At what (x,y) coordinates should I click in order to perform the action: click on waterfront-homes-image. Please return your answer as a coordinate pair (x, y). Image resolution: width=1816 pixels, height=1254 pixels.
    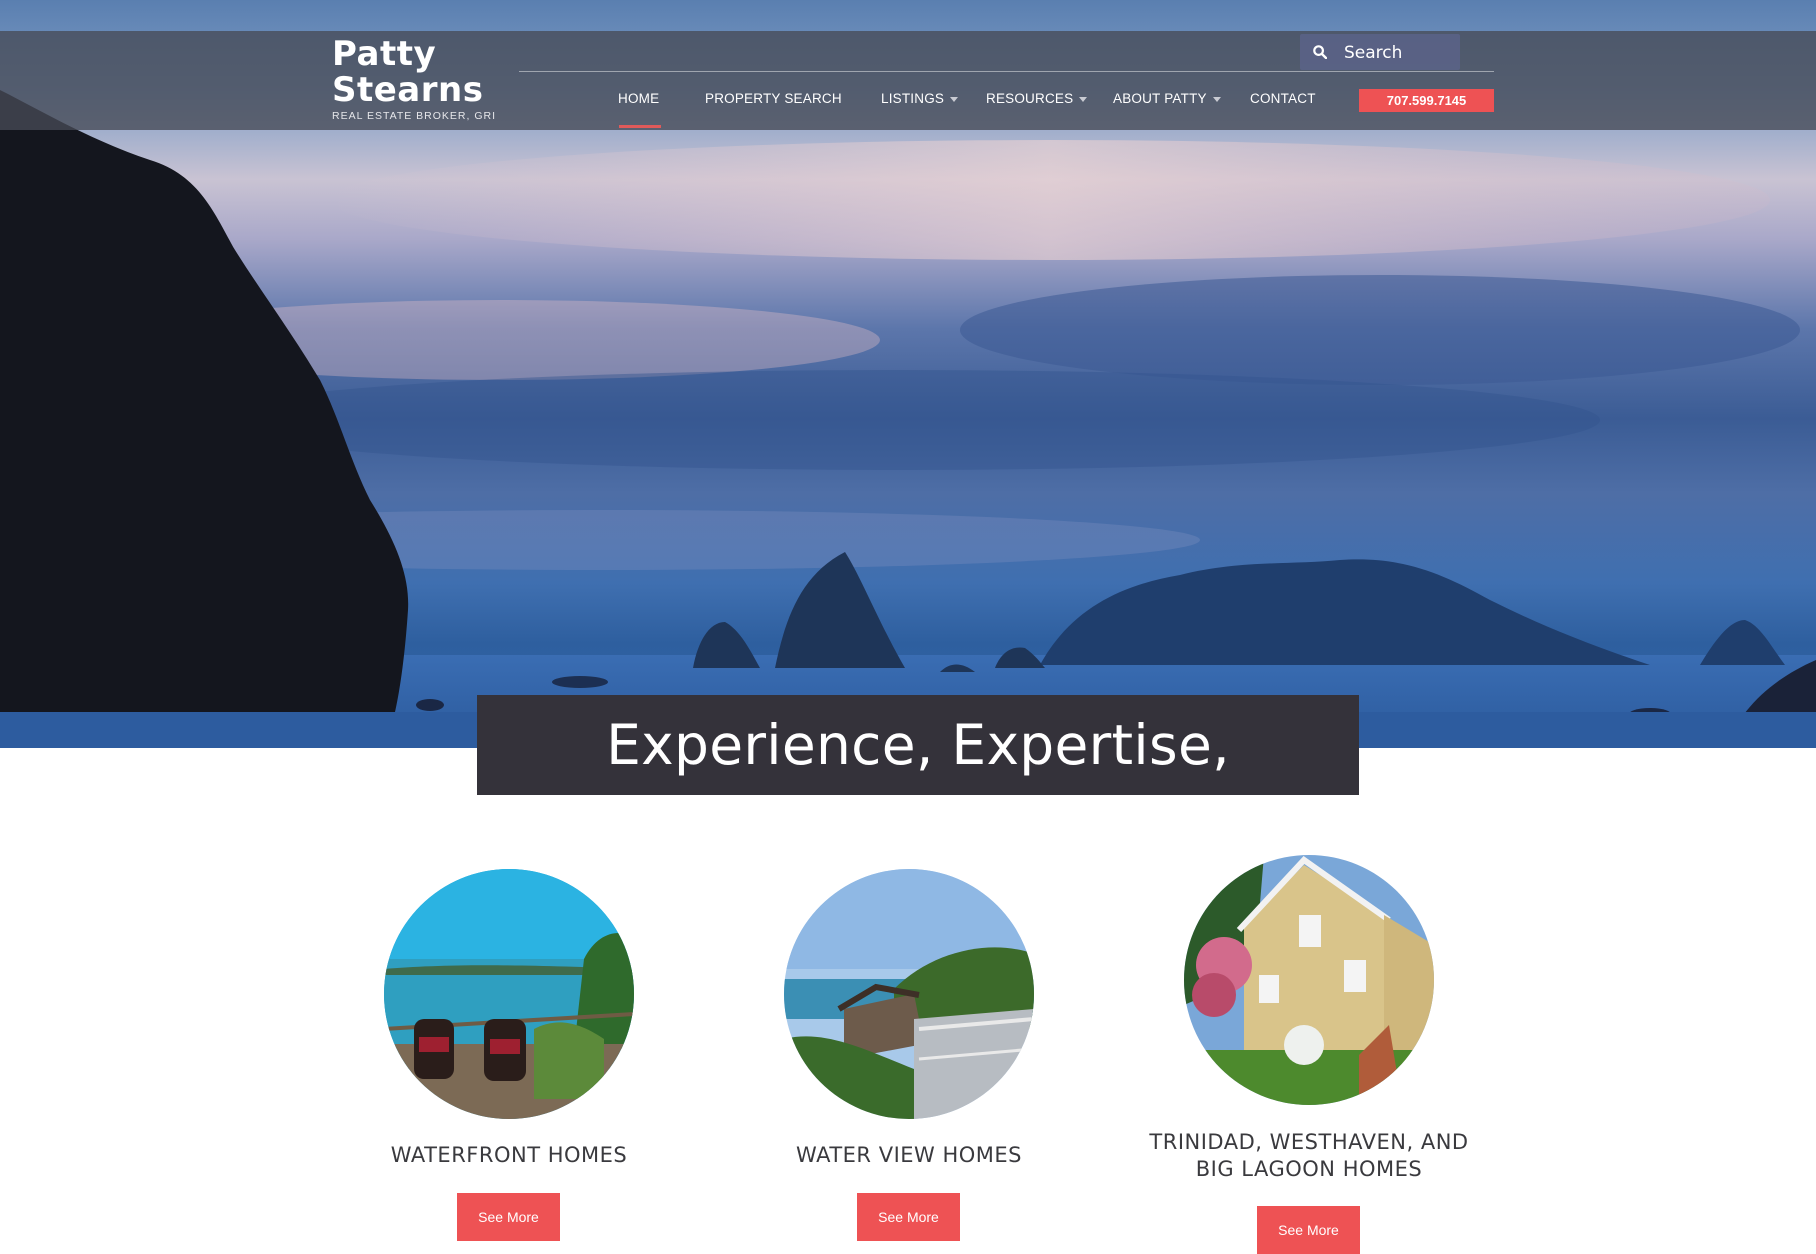
    Looking at the image, I should click on (509, 994).